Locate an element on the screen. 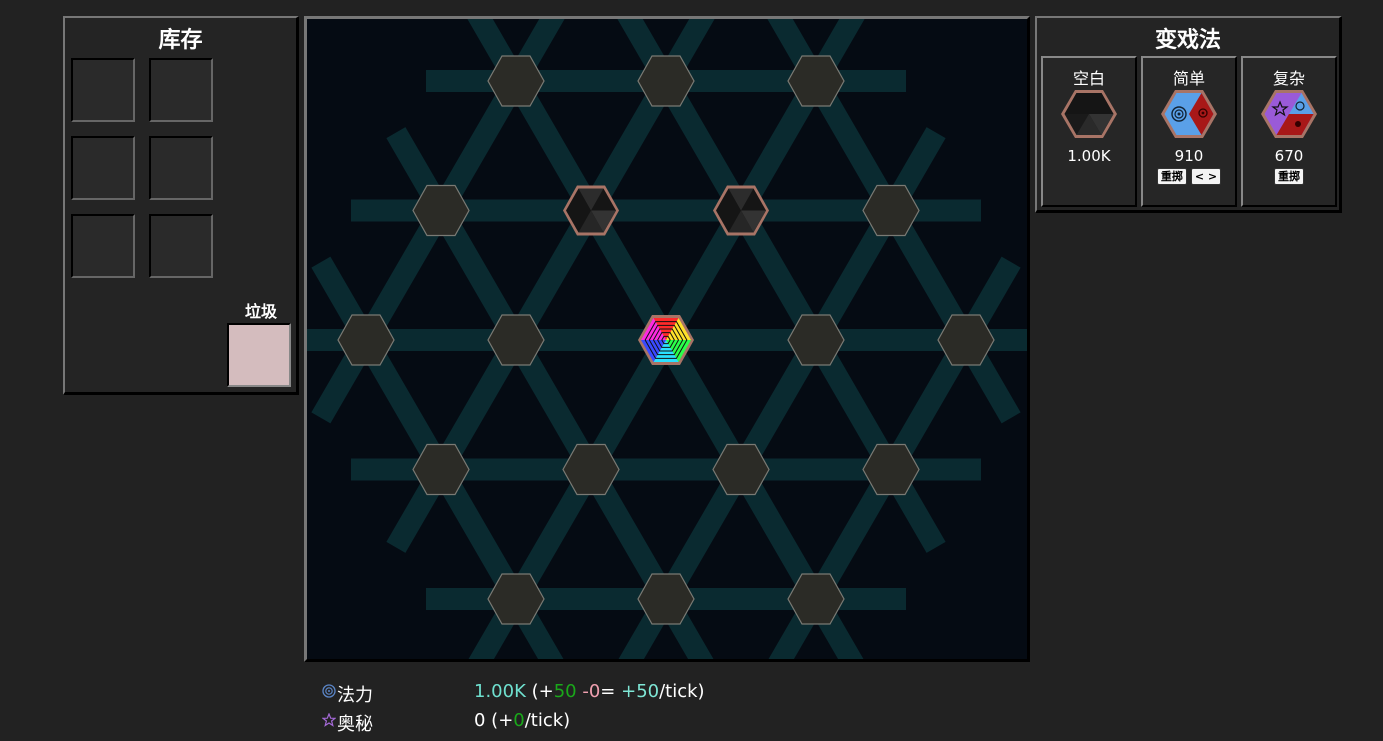 The width and height of the screenshot is (1383, 741). swap-button: < > is located at coordinates (1206, 176).